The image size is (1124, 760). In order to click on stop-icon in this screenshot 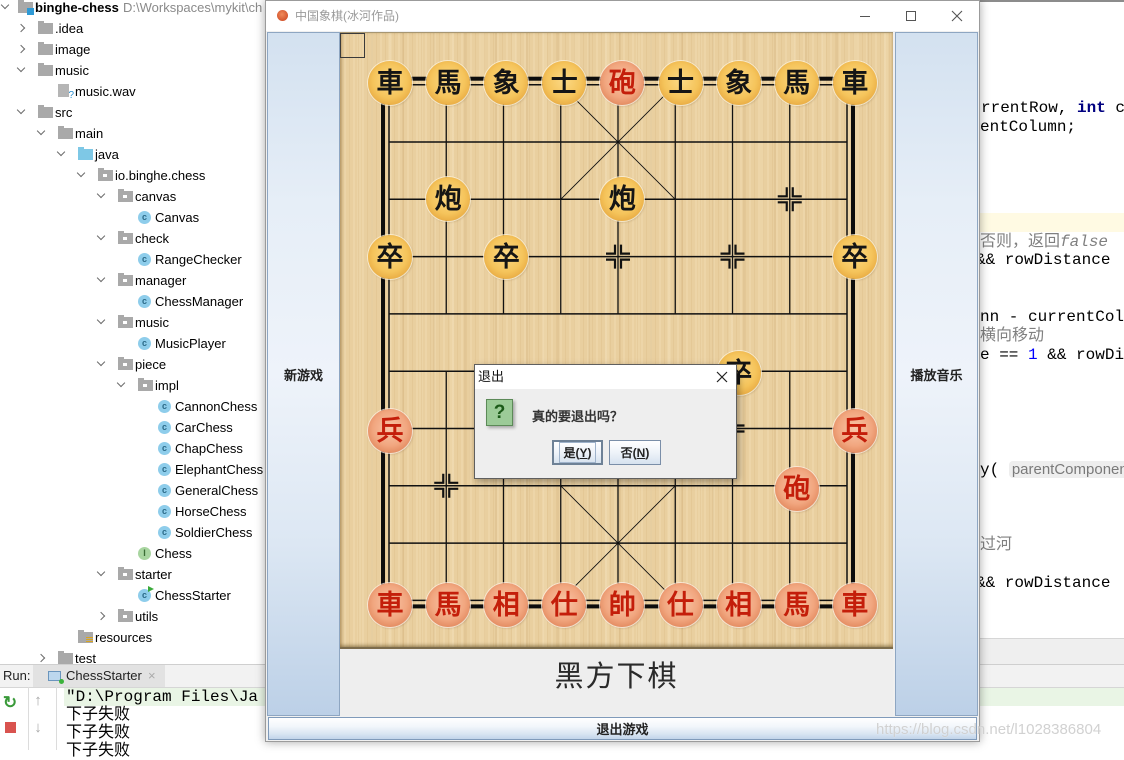, I will do `click(10, 727)`.